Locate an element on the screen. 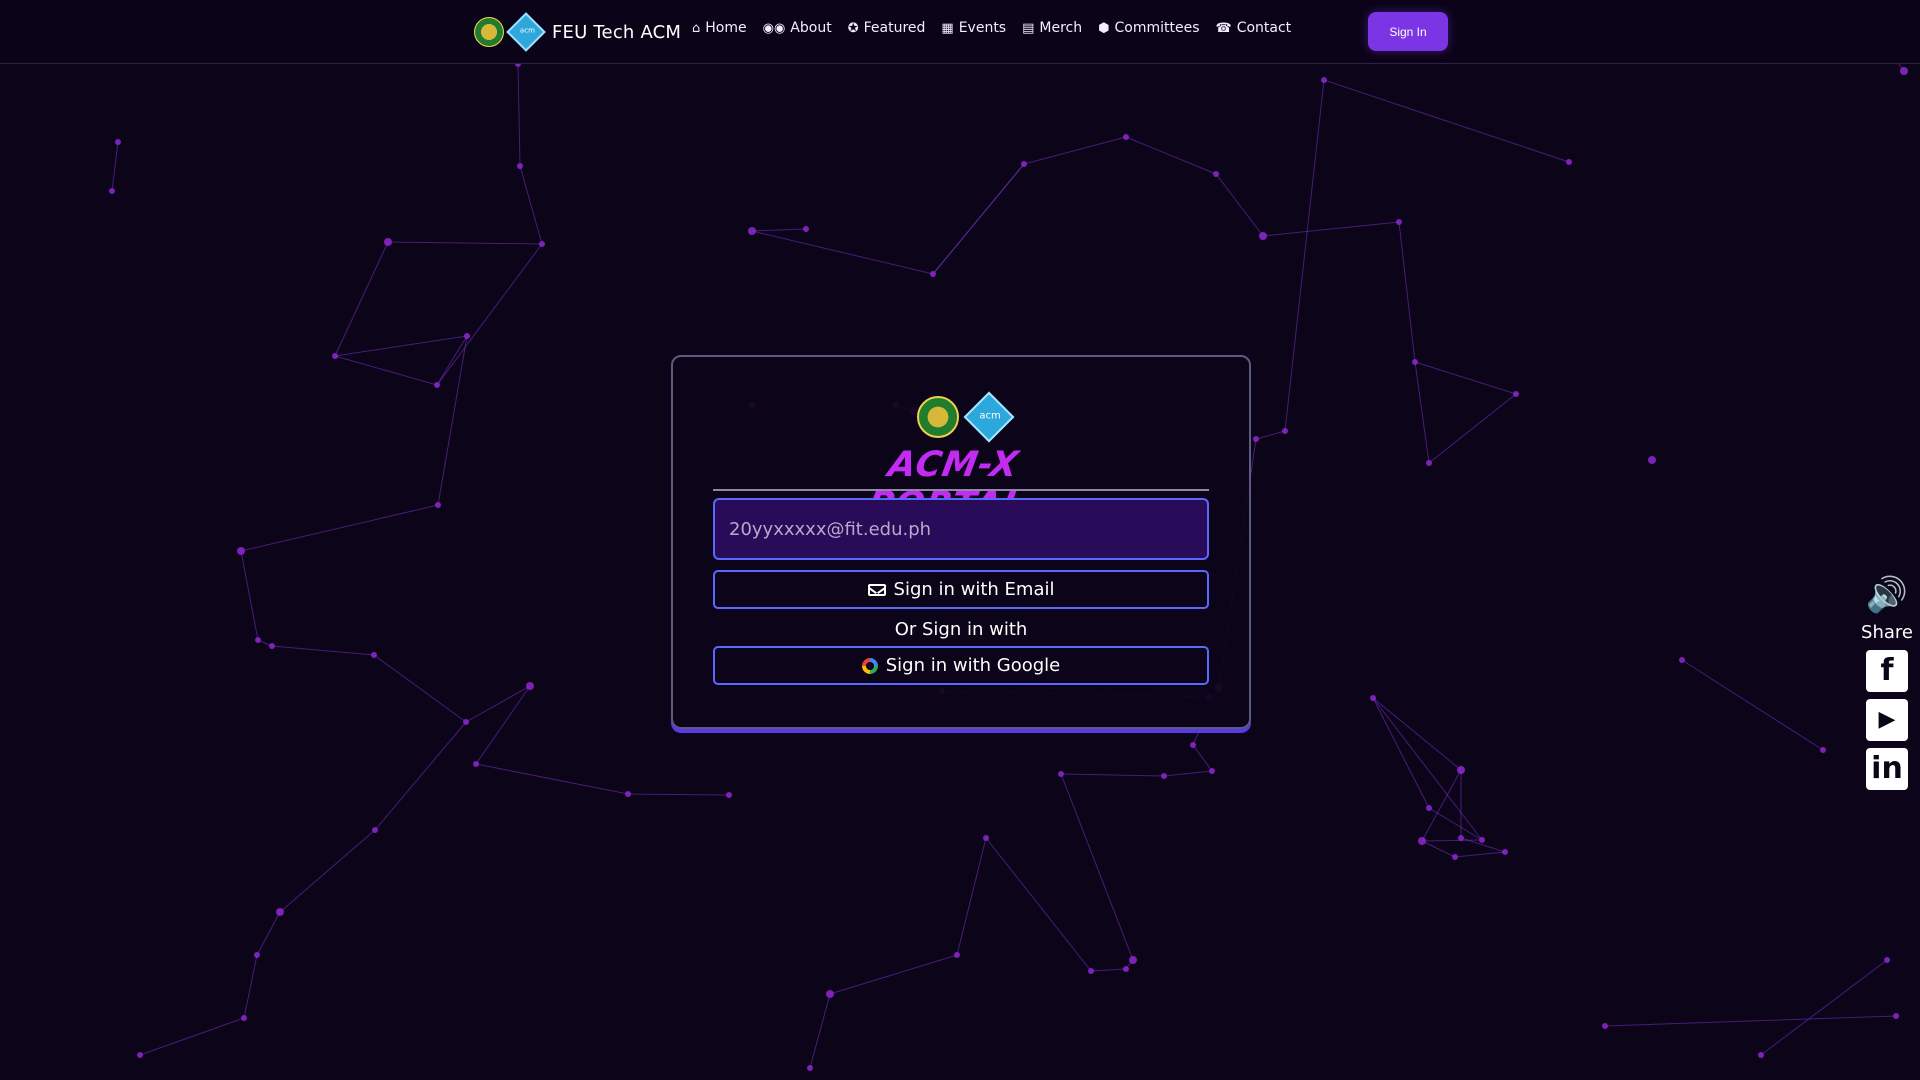 The width and height of the screenshot is (1920, 1080). sign-in-email-button: Sign in with Email is located at coordinates (961, 589).